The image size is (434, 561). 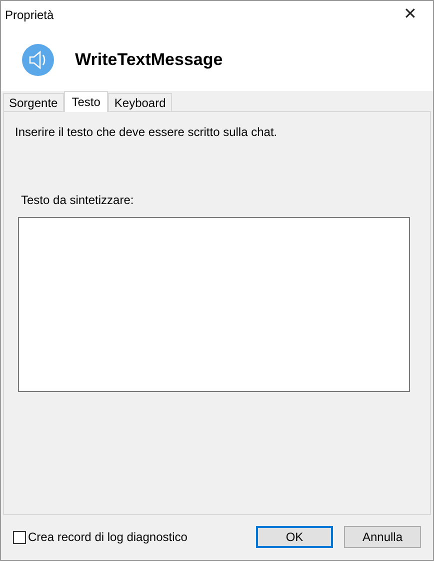 I want to click on instruction-text: Inserire il testo che deve essere scritto sulla chat., so click(x=146, y=132).